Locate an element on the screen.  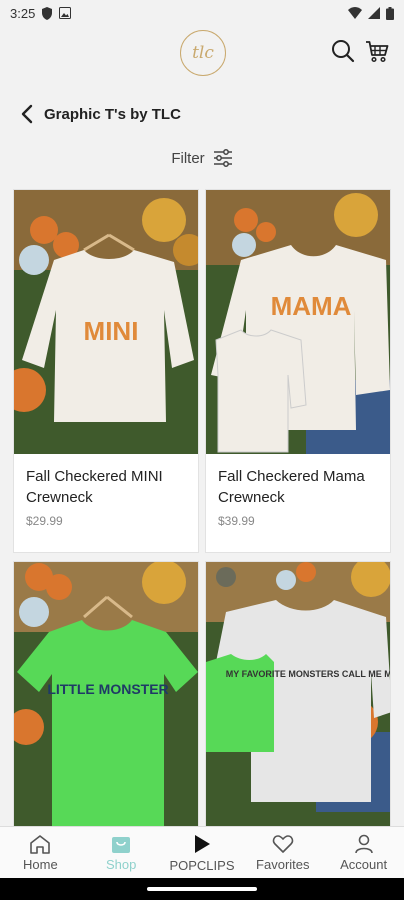
page-heading: Graphic T's by TLC is located at coordinates (202, 114).